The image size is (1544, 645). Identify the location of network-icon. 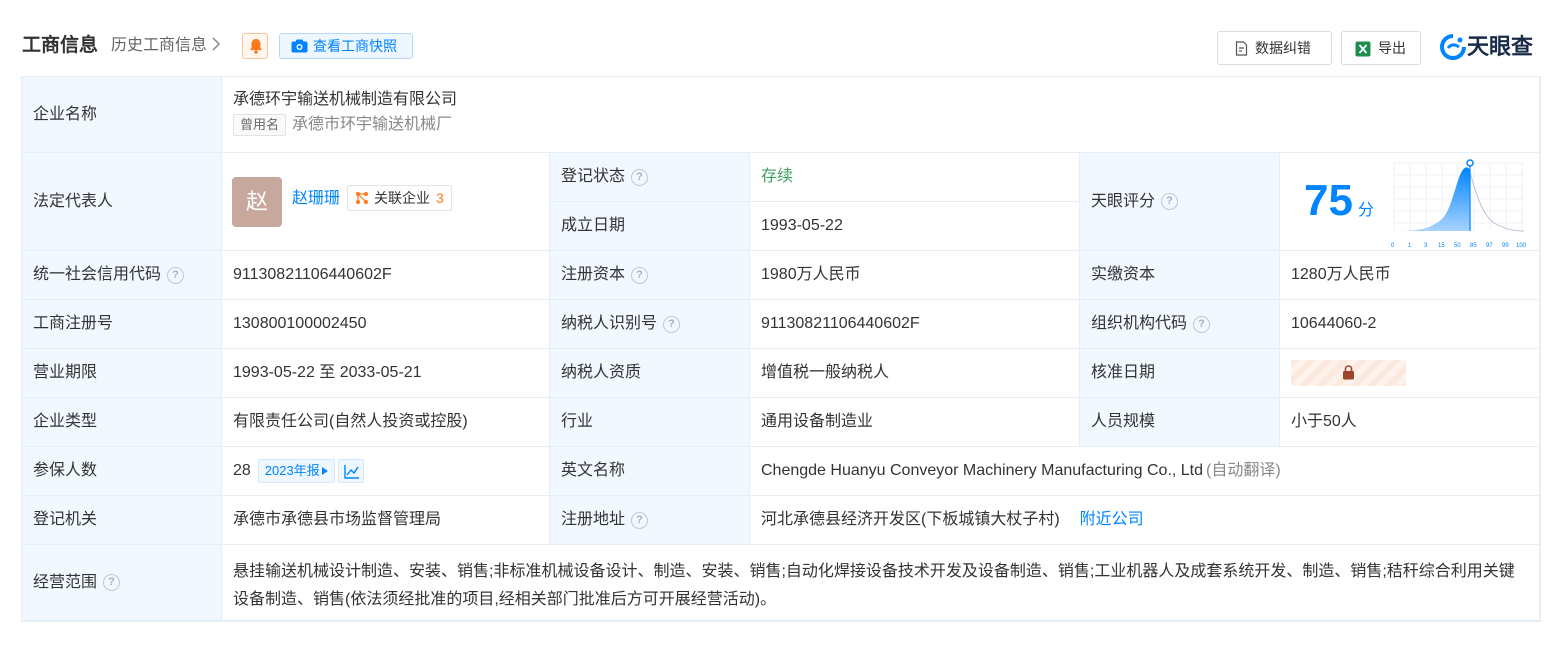
(362, 198).